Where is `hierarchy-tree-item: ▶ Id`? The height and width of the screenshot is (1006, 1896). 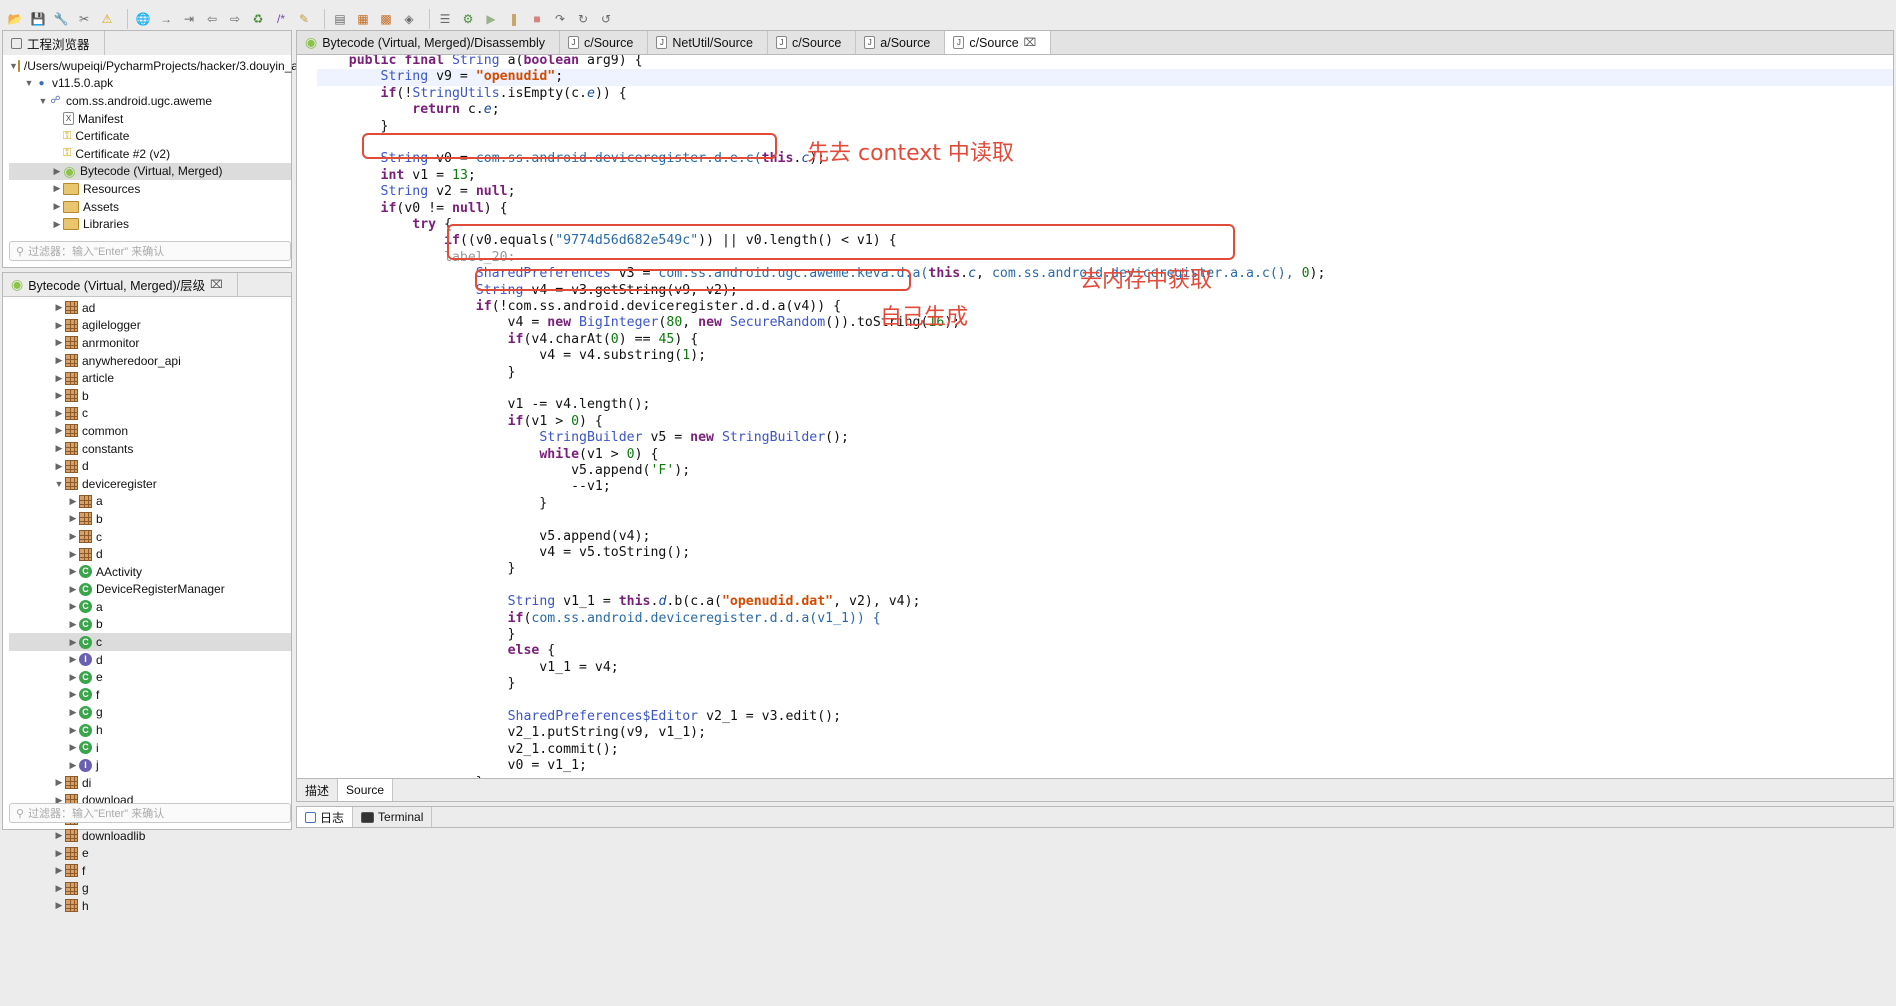 hierarchy-tree-item: ▶ Id is located at coordinates (150, 660).